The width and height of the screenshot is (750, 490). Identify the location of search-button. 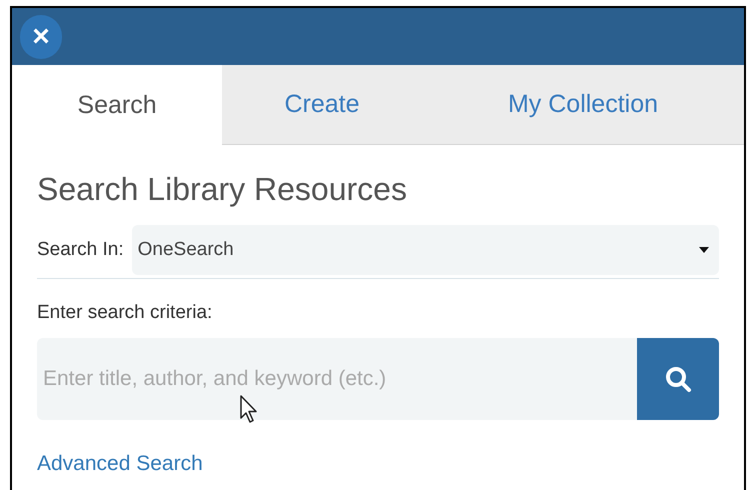
(678, 379).